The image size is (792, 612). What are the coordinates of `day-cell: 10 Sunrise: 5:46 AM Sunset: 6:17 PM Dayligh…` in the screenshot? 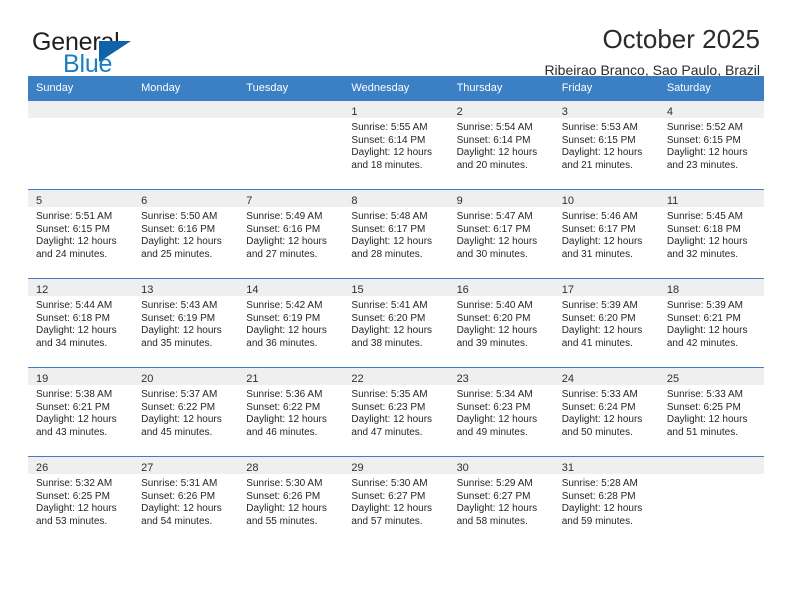 It's located at (606, 234).